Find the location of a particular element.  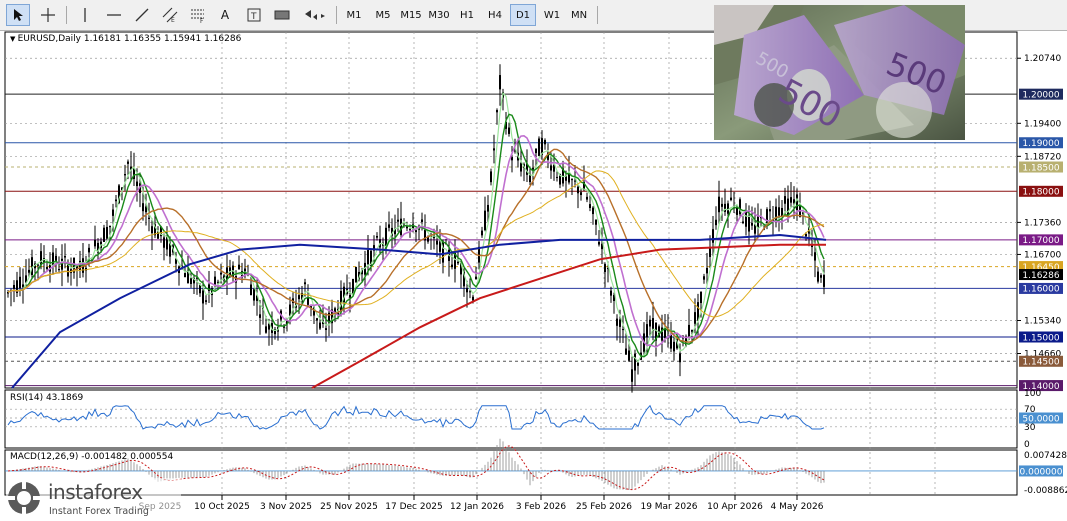

timeframe-h1: H1 is located at coordinates (467, 15).